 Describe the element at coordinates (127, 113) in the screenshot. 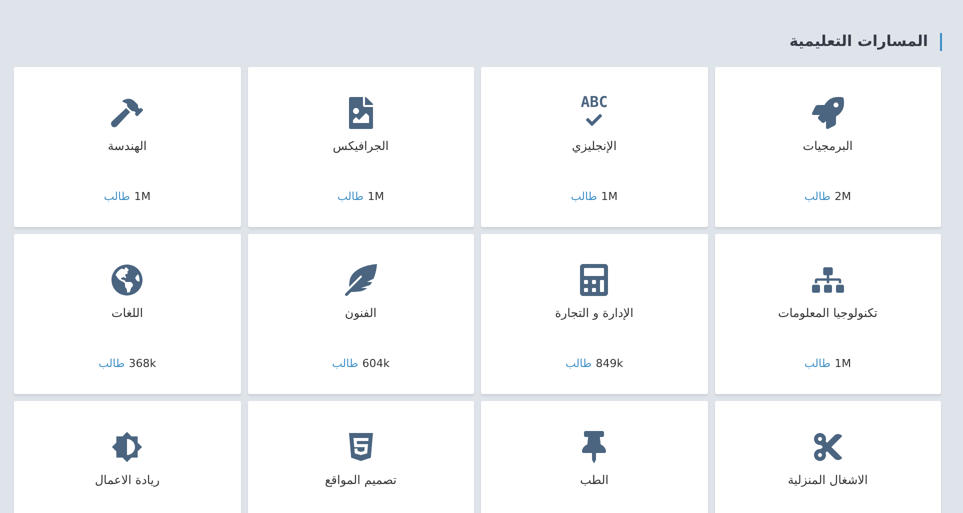

I see `hammer-icon` at that location.